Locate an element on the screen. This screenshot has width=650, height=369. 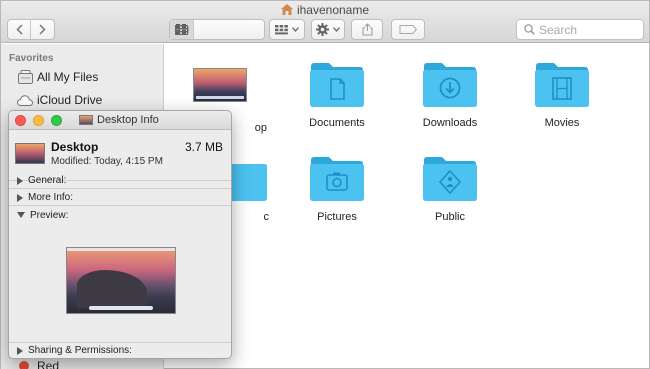
section-more-info: More Info: is located at coordinates (120, 198).